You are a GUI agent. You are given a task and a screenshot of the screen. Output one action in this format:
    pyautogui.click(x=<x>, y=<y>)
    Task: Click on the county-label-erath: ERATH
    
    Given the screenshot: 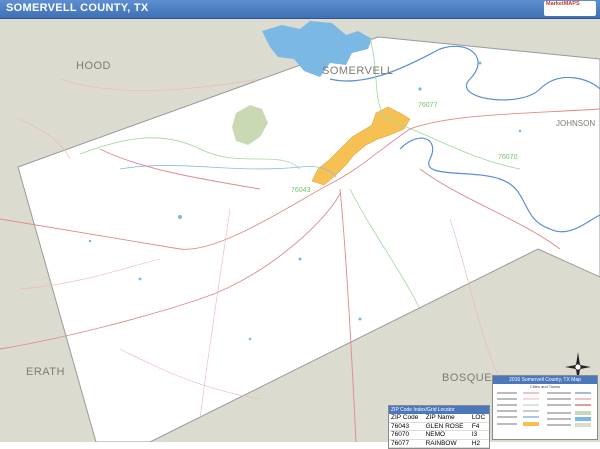 What is the action you would take?
    pyautogui.click(x=45, y=372)
    